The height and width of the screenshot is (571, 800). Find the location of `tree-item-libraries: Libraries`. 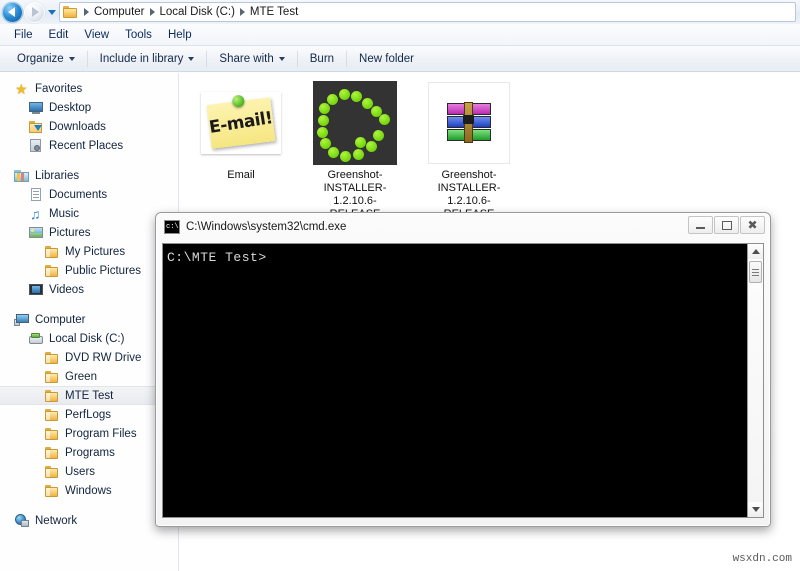

tree-item-libraries: Libraries is located at coordinates (89, 175).